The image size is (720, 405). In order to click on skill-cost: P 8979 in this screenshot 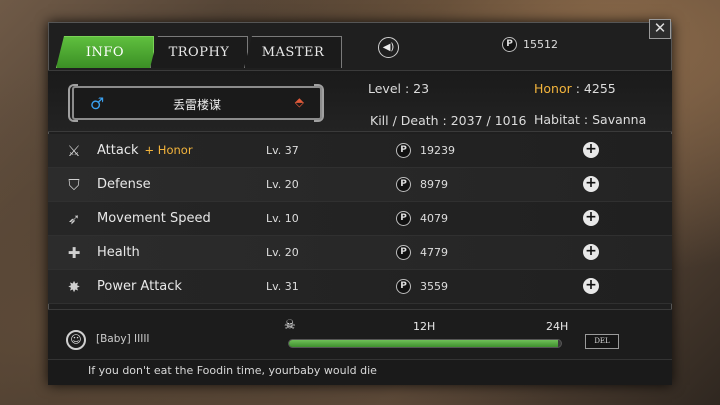, I will do `click(422, 184)`.